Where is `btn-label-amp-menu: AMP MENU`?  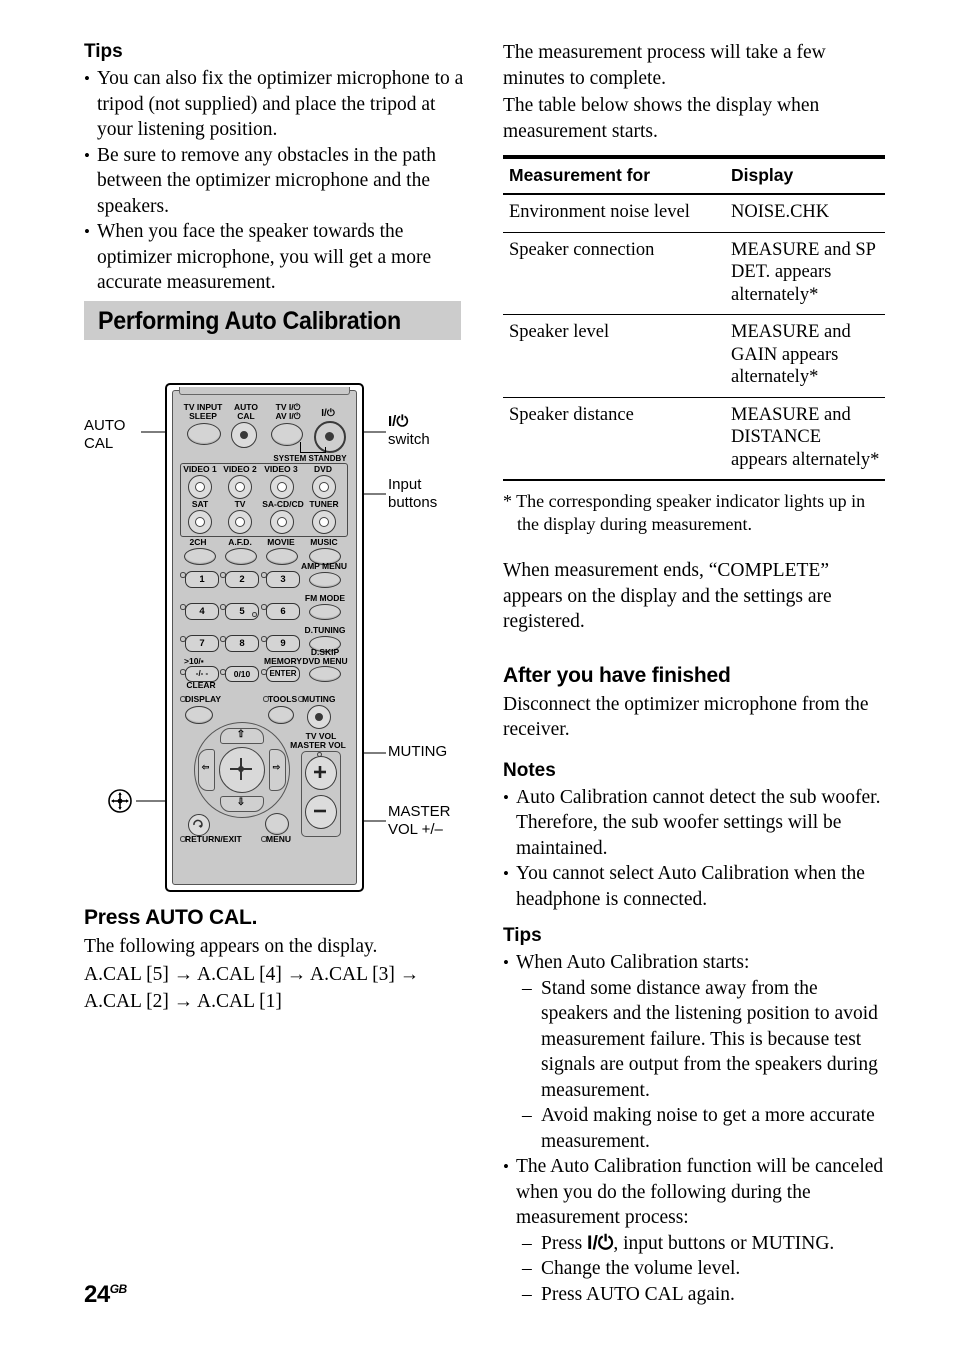 btn-label-amp-menu: AMP MENU is located at coordinates (324, 566).